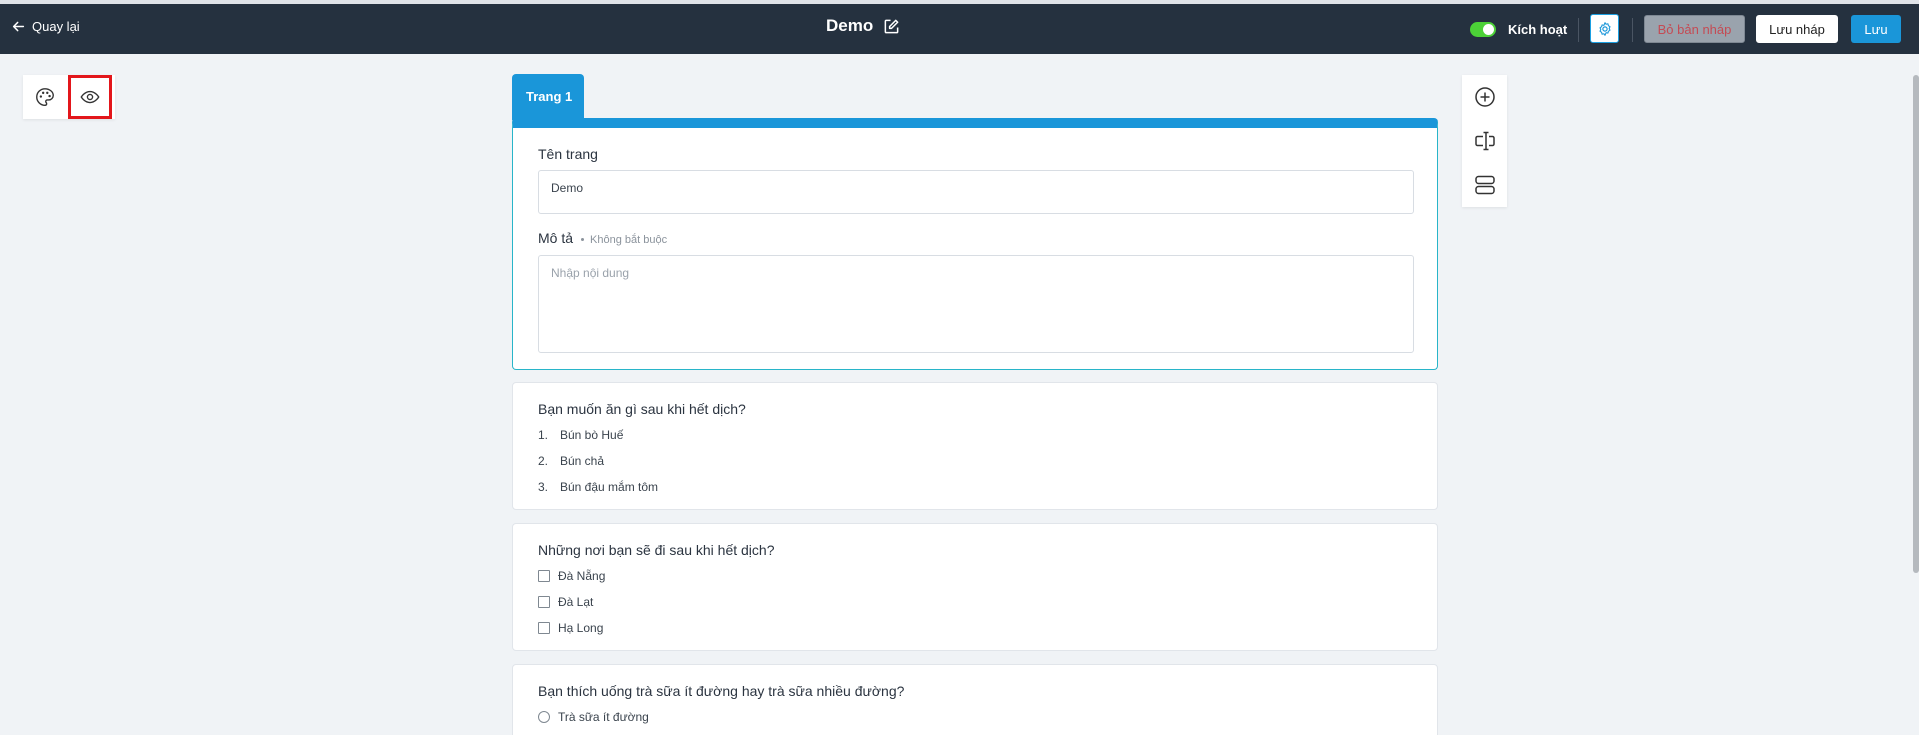 This screenshot has width=1919, height=735. I want to click on add-section-button, so click(1484, 185).